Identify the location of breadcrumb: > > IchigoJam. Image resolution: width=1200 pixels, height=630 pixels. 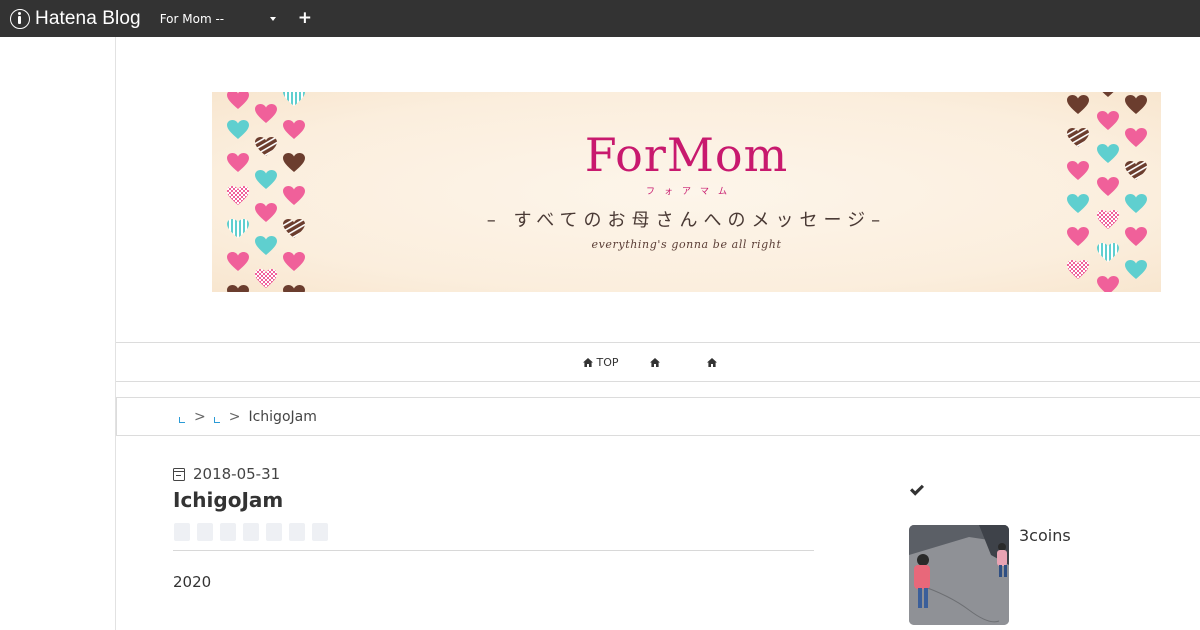
(658, 416).